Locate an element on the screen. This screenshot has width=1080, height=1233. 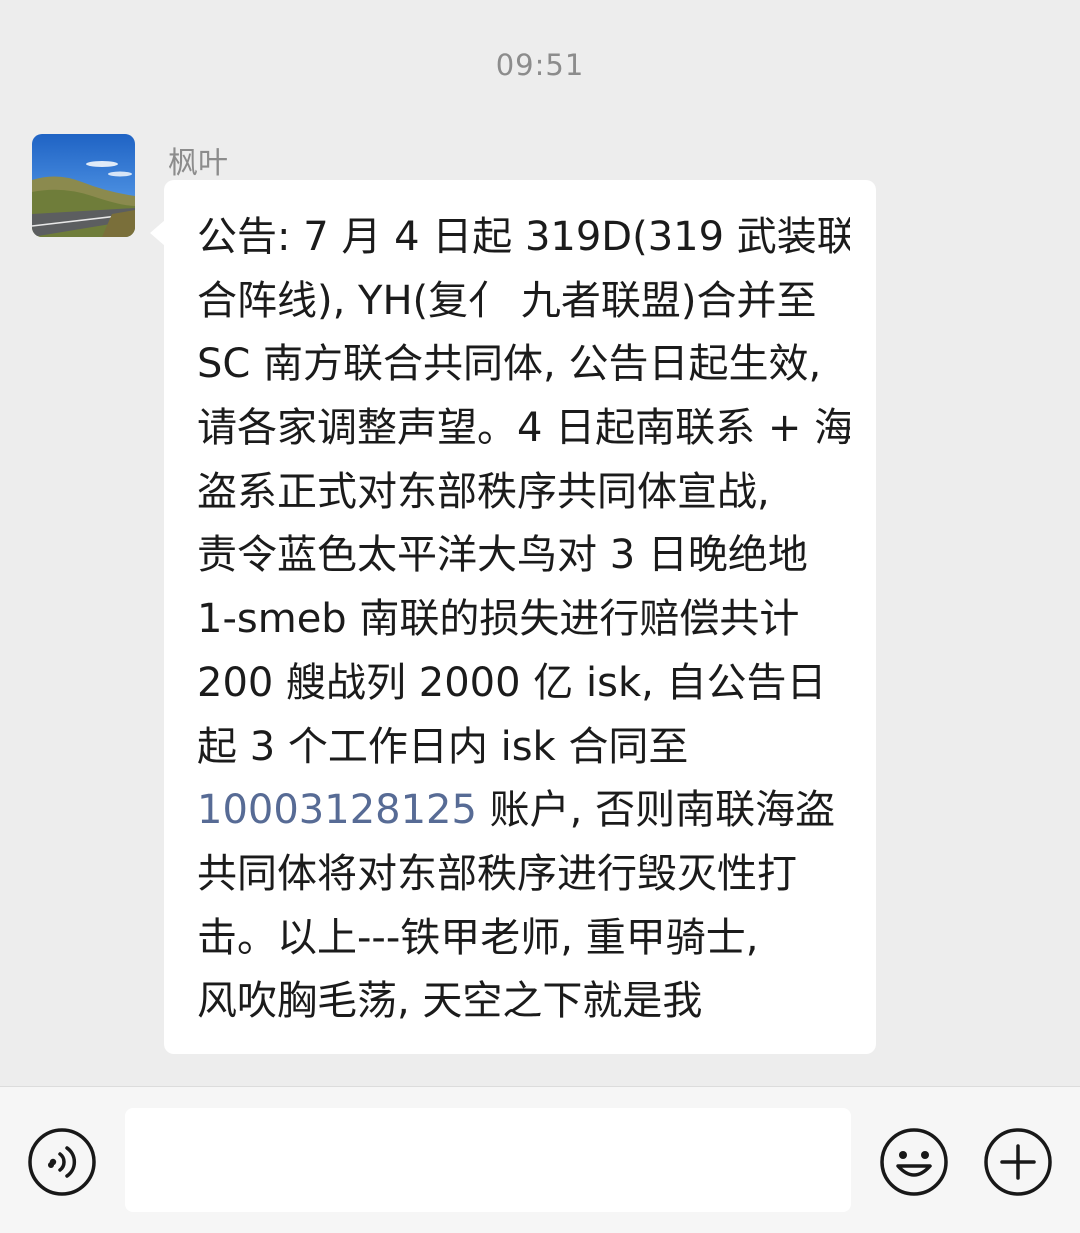
message-timestamp: 09:51 is located at coordinates (540, 65).